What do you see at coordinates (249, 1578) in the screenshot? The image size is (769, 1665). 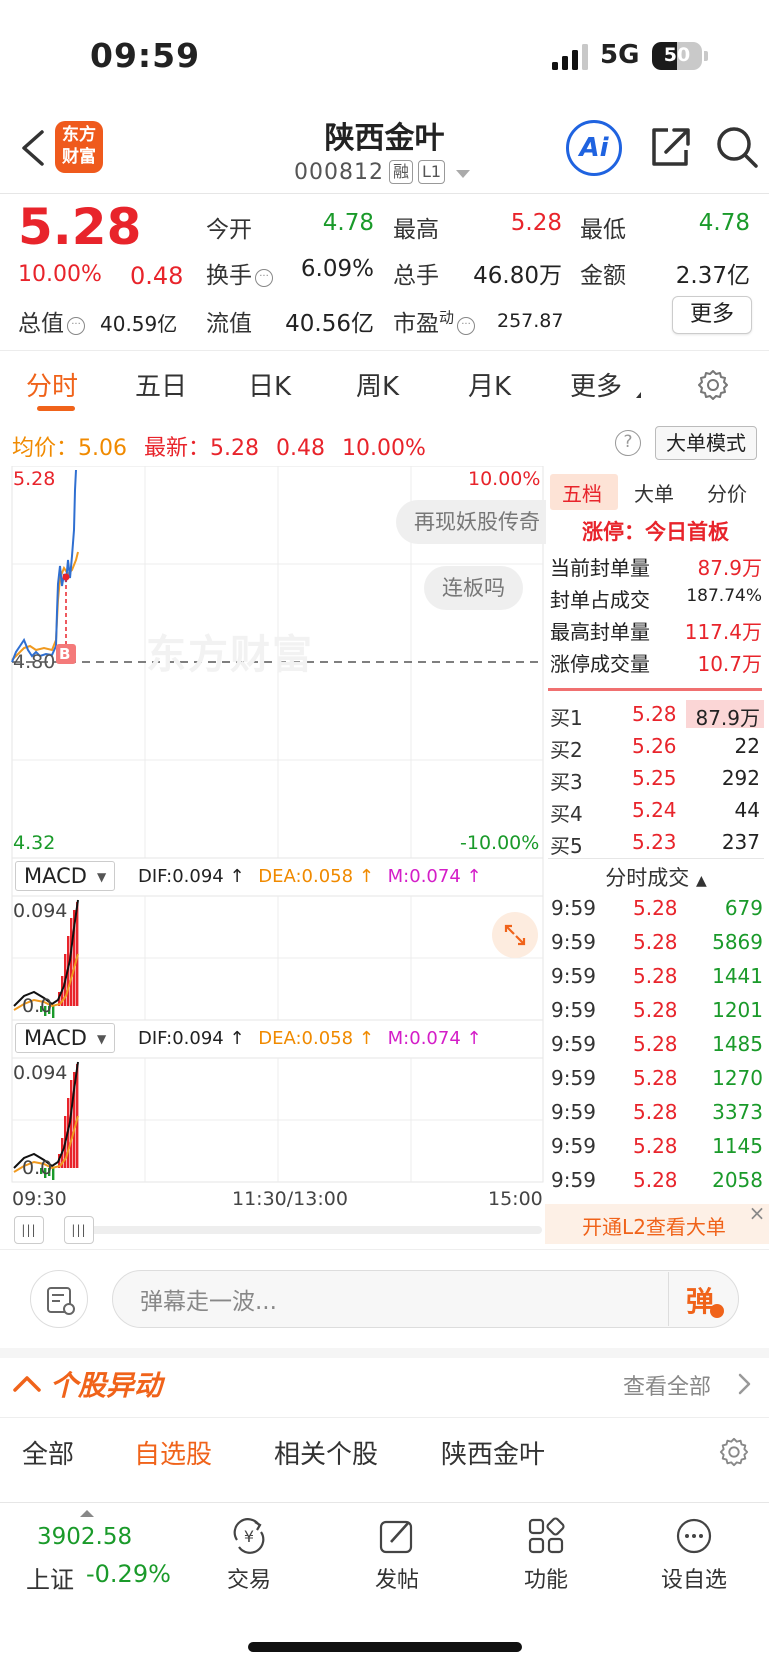 I see `bottom-trade: 交易` at bounding box center [249, 1578].